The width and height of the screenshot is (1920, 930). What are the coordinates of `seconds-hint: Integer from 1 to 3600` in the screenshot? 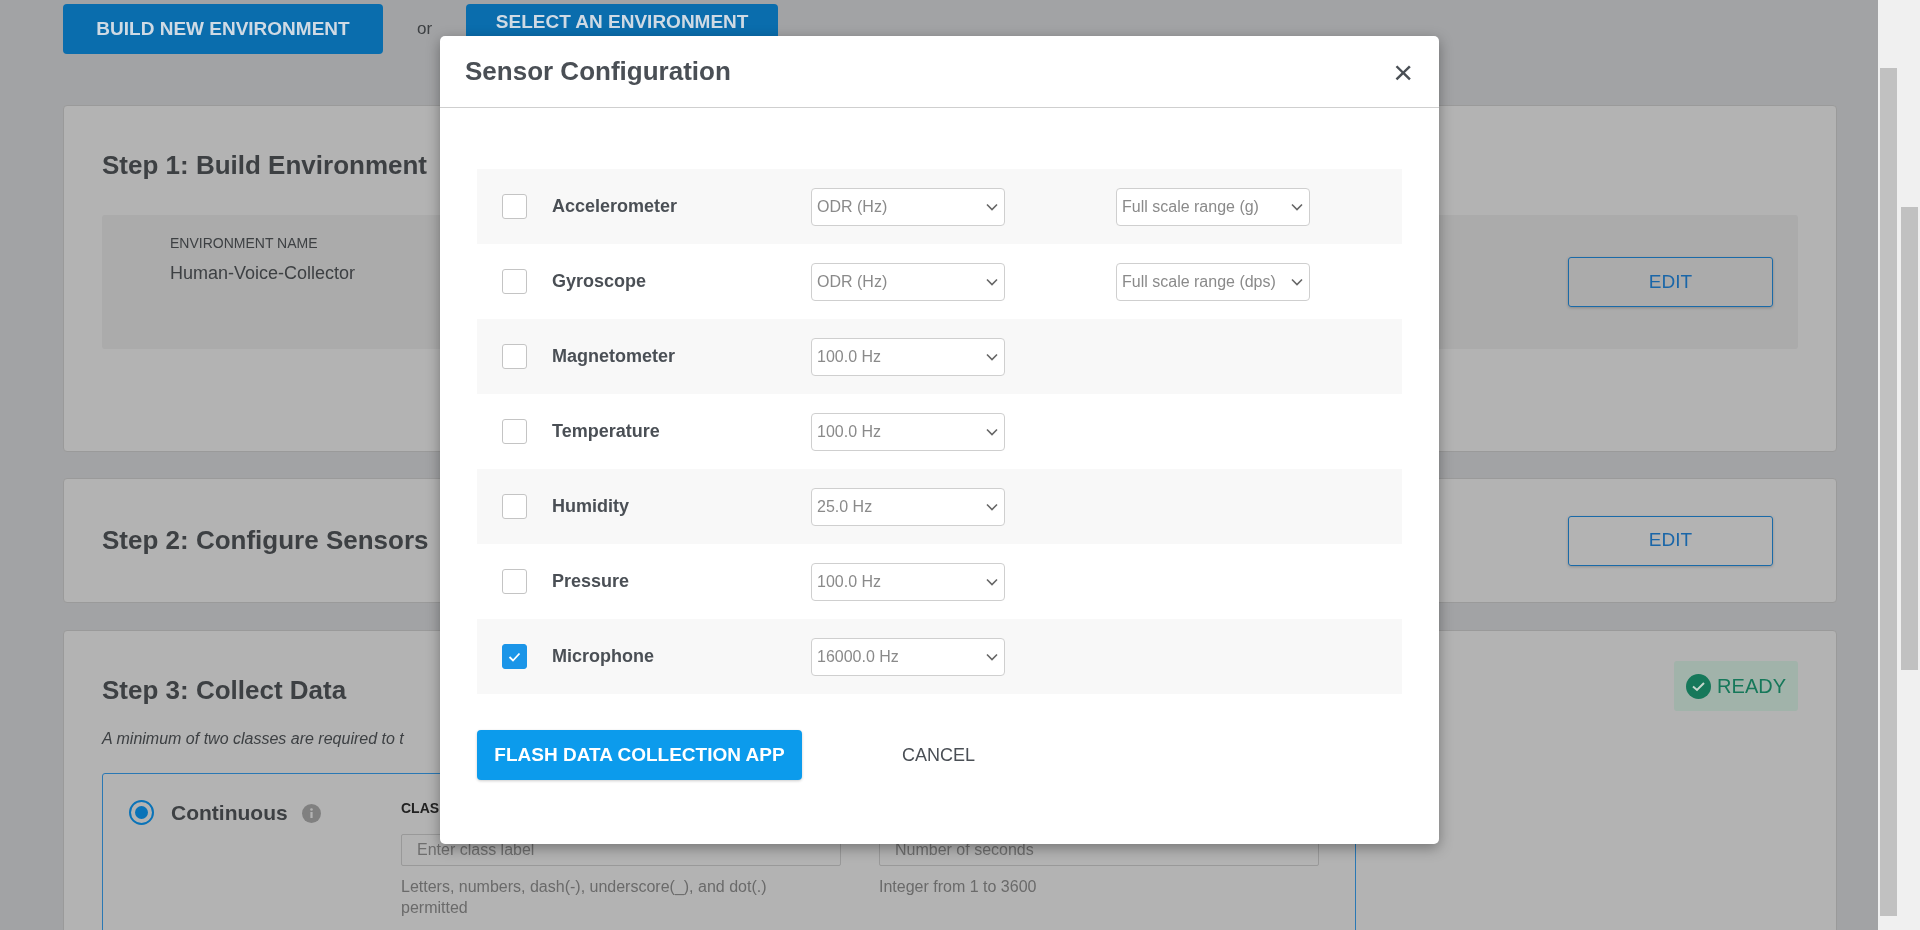 It's located at (958, 887).